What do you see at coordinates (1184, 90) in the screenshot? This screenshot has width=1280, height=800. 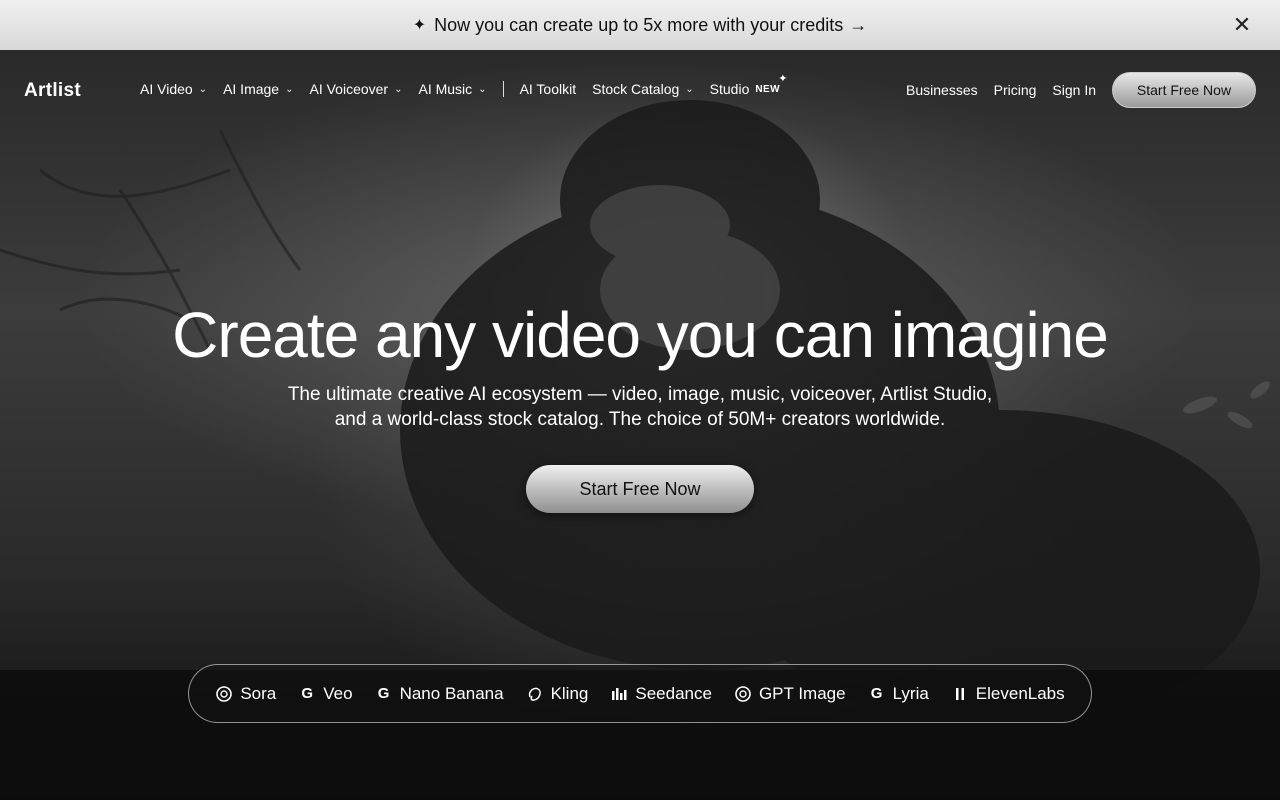 I see `start-free-now-button: Start Free Now` at bounding box center [1184, 90].